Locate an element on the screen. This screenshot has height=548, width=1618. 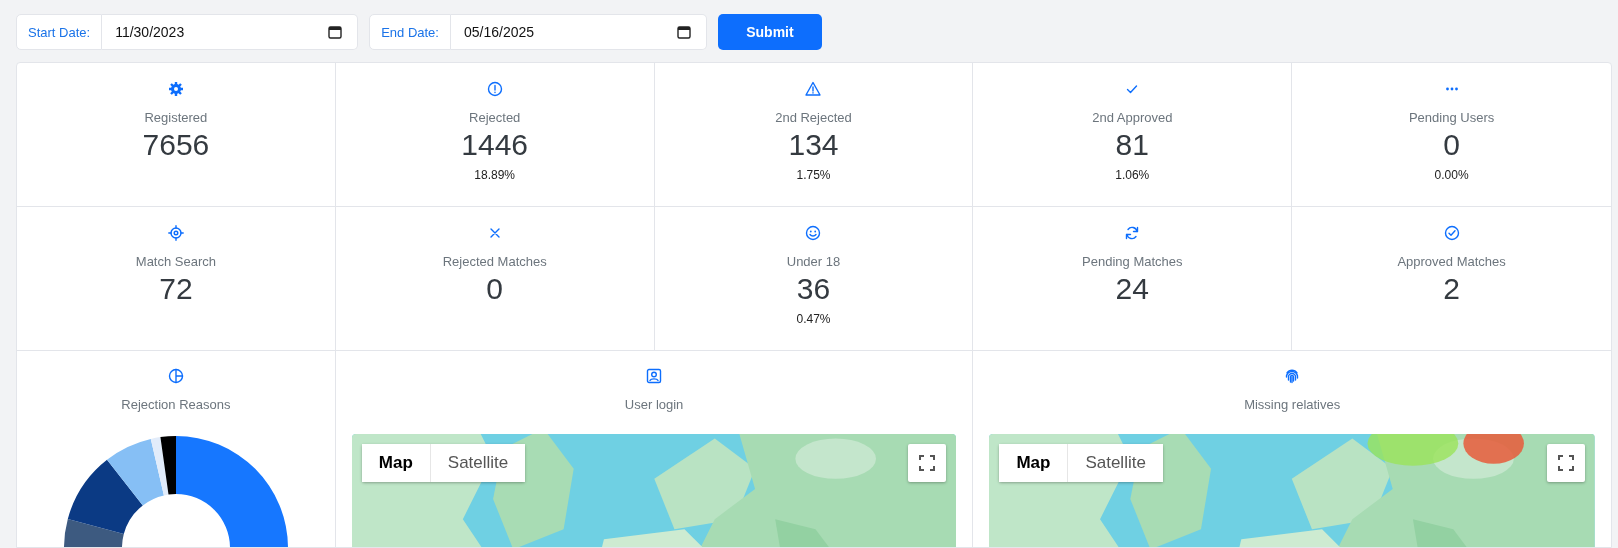
submit-button: Submit is located at coordinates (769, 32).